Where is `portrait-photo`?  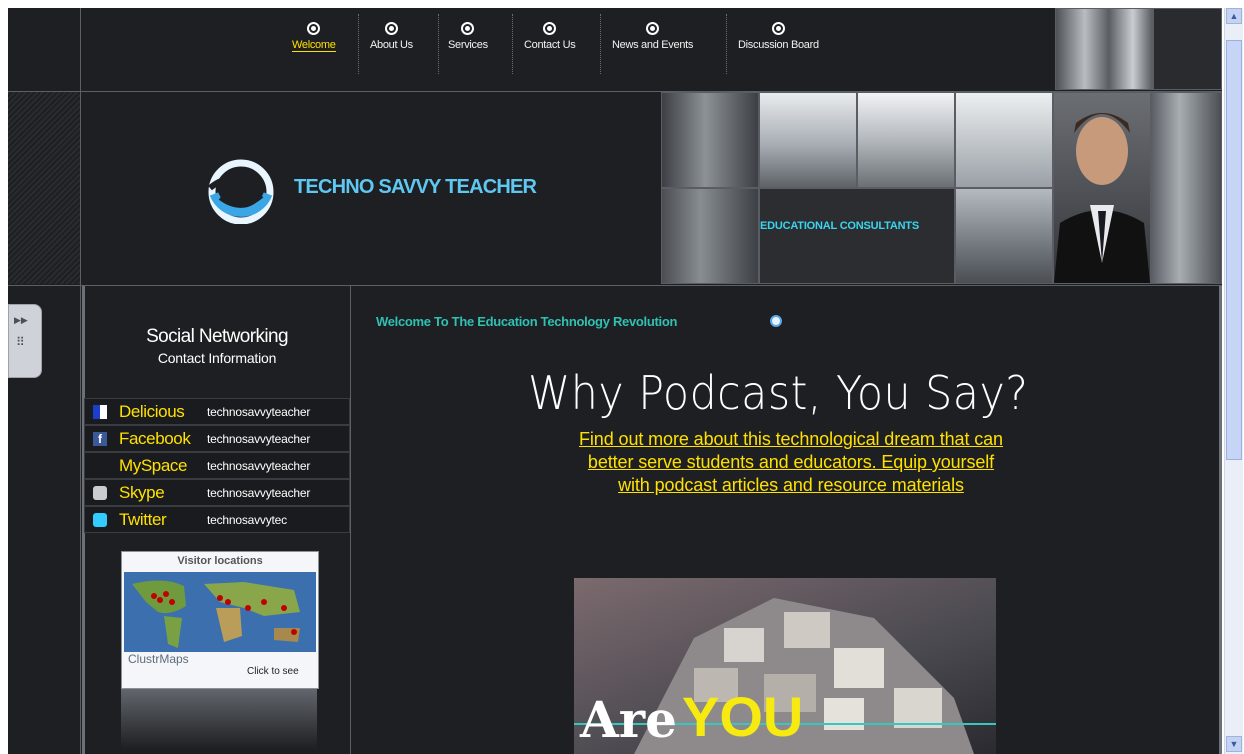 portrait-photo is located at coordinates (1102, 188).